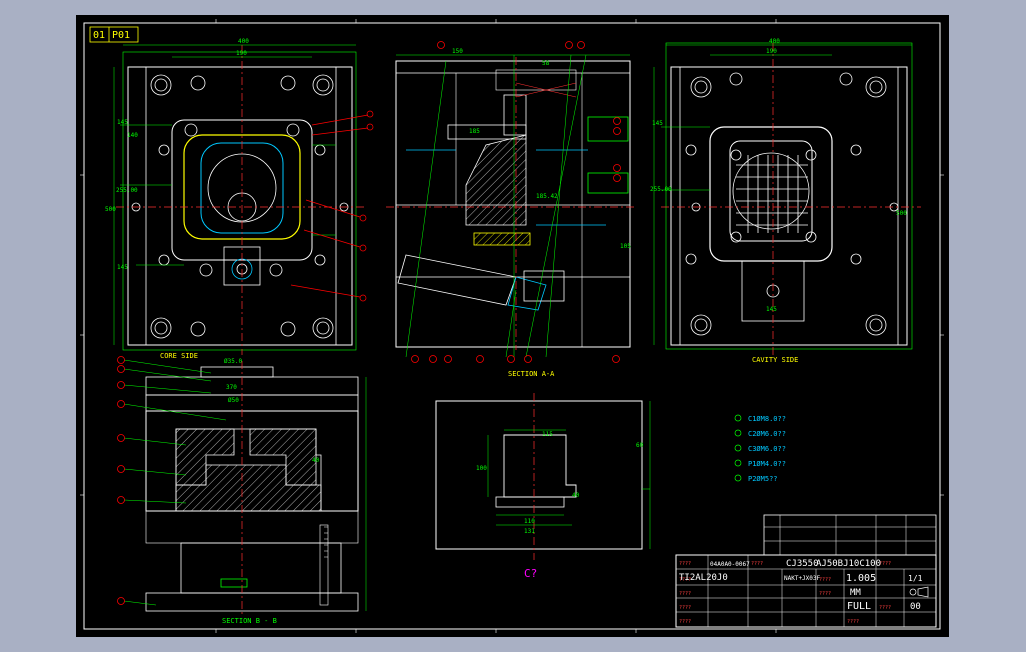 The width and height of the screenshot is (1026, 652). I want to click on section-bb-view: Ø35.0 Ø50 370 40 SECTION B - B, so click(242, 490).